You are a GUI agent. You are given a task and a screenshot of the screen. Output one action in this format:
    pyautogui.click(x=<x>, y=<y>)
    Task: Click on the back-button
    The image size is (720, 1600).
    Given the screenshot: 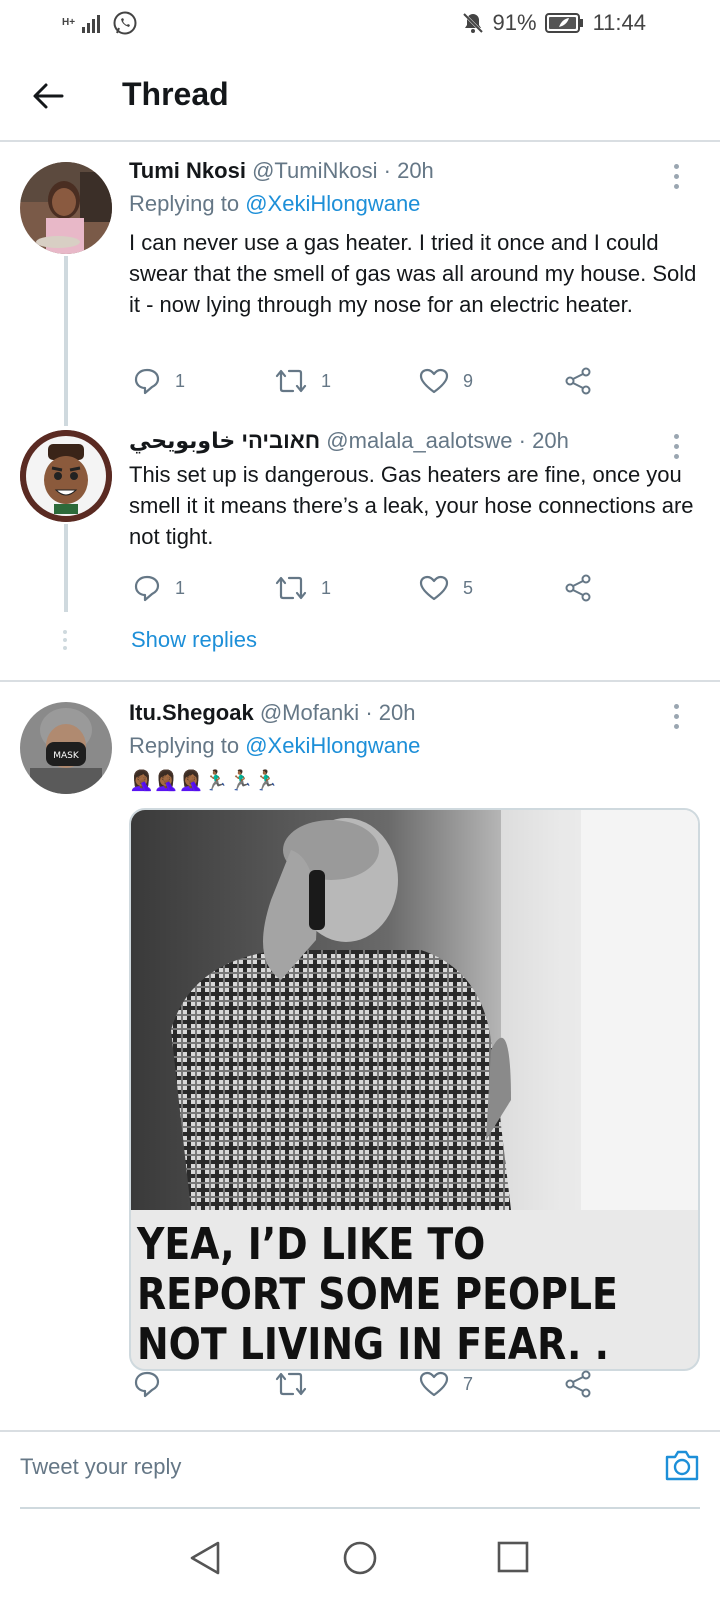 What is the action you would take?
    pyautogui.click(x=48, y=96)
    